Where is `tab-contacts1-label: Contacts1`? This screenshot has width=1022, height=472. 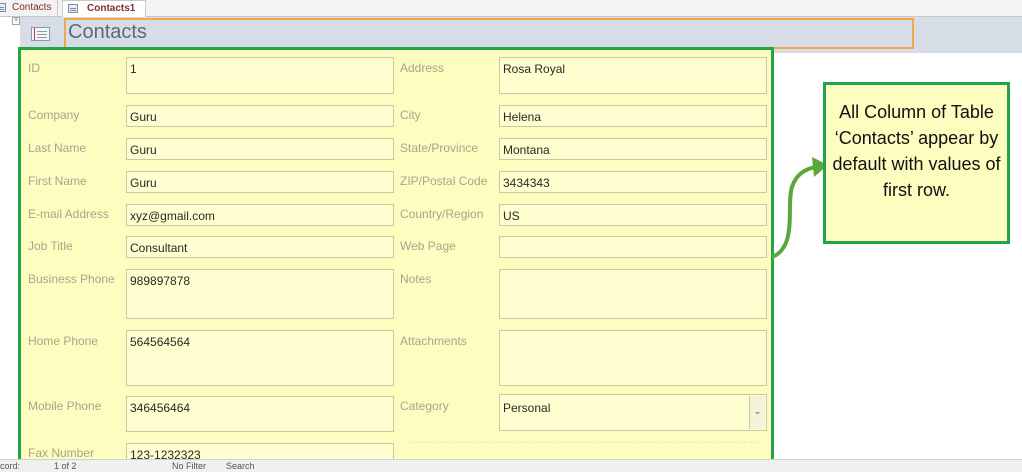 tab-contacts1-label: Contacts1 is located at coordinates (111, 8).